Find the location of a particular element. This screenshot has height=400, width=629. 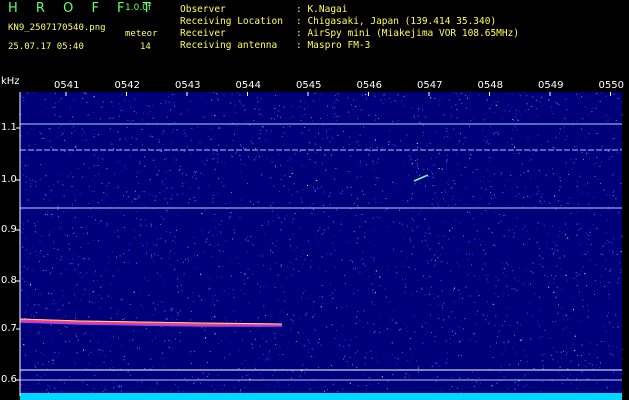

x-tick-label: 0547 is located at coordinates (430, 85).